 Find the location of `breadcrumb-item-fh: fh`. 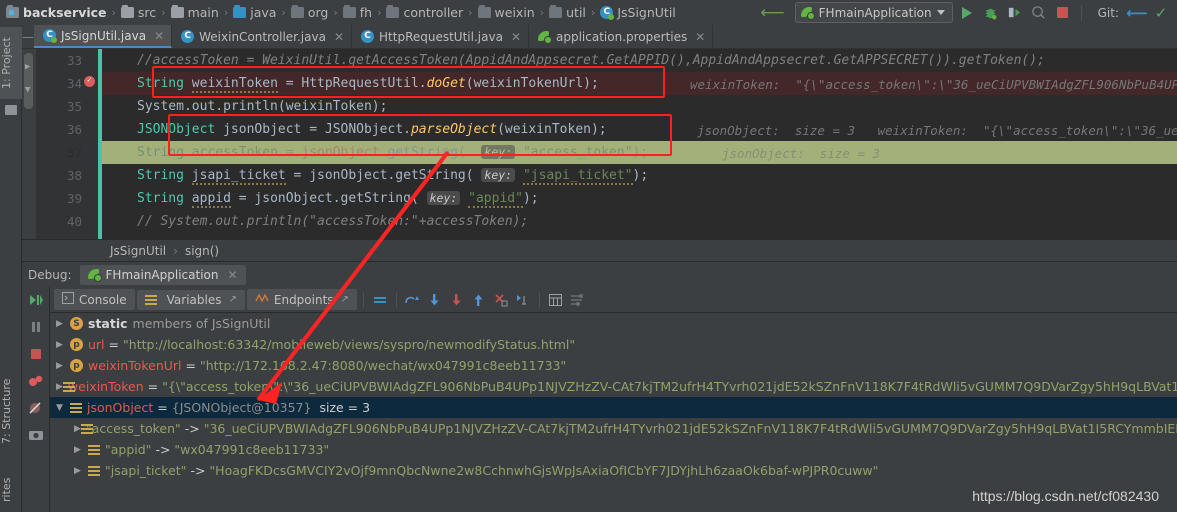

breadcrumb-item-fh: fh is located at coordinates (357, 12).